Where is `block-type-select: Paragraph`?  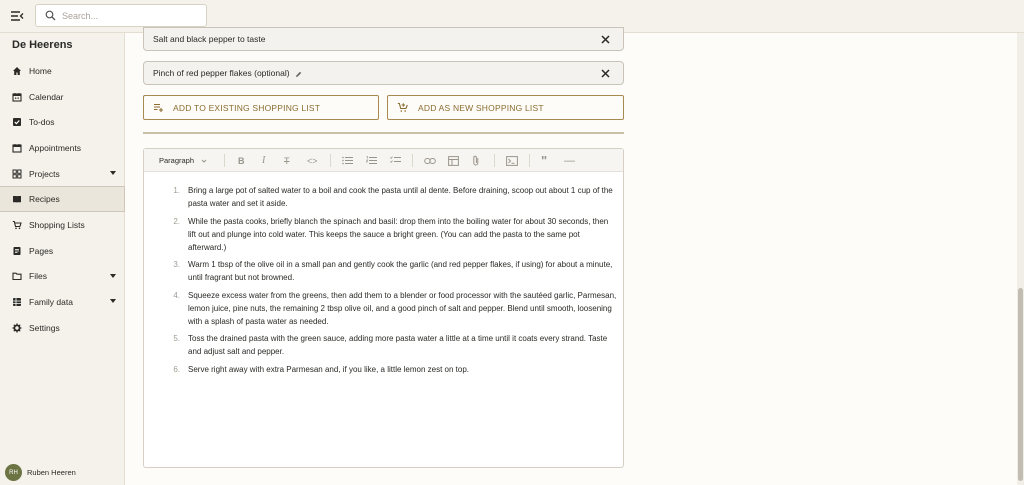 block-type-select: Paragraph is located at coordinates (183, 160).